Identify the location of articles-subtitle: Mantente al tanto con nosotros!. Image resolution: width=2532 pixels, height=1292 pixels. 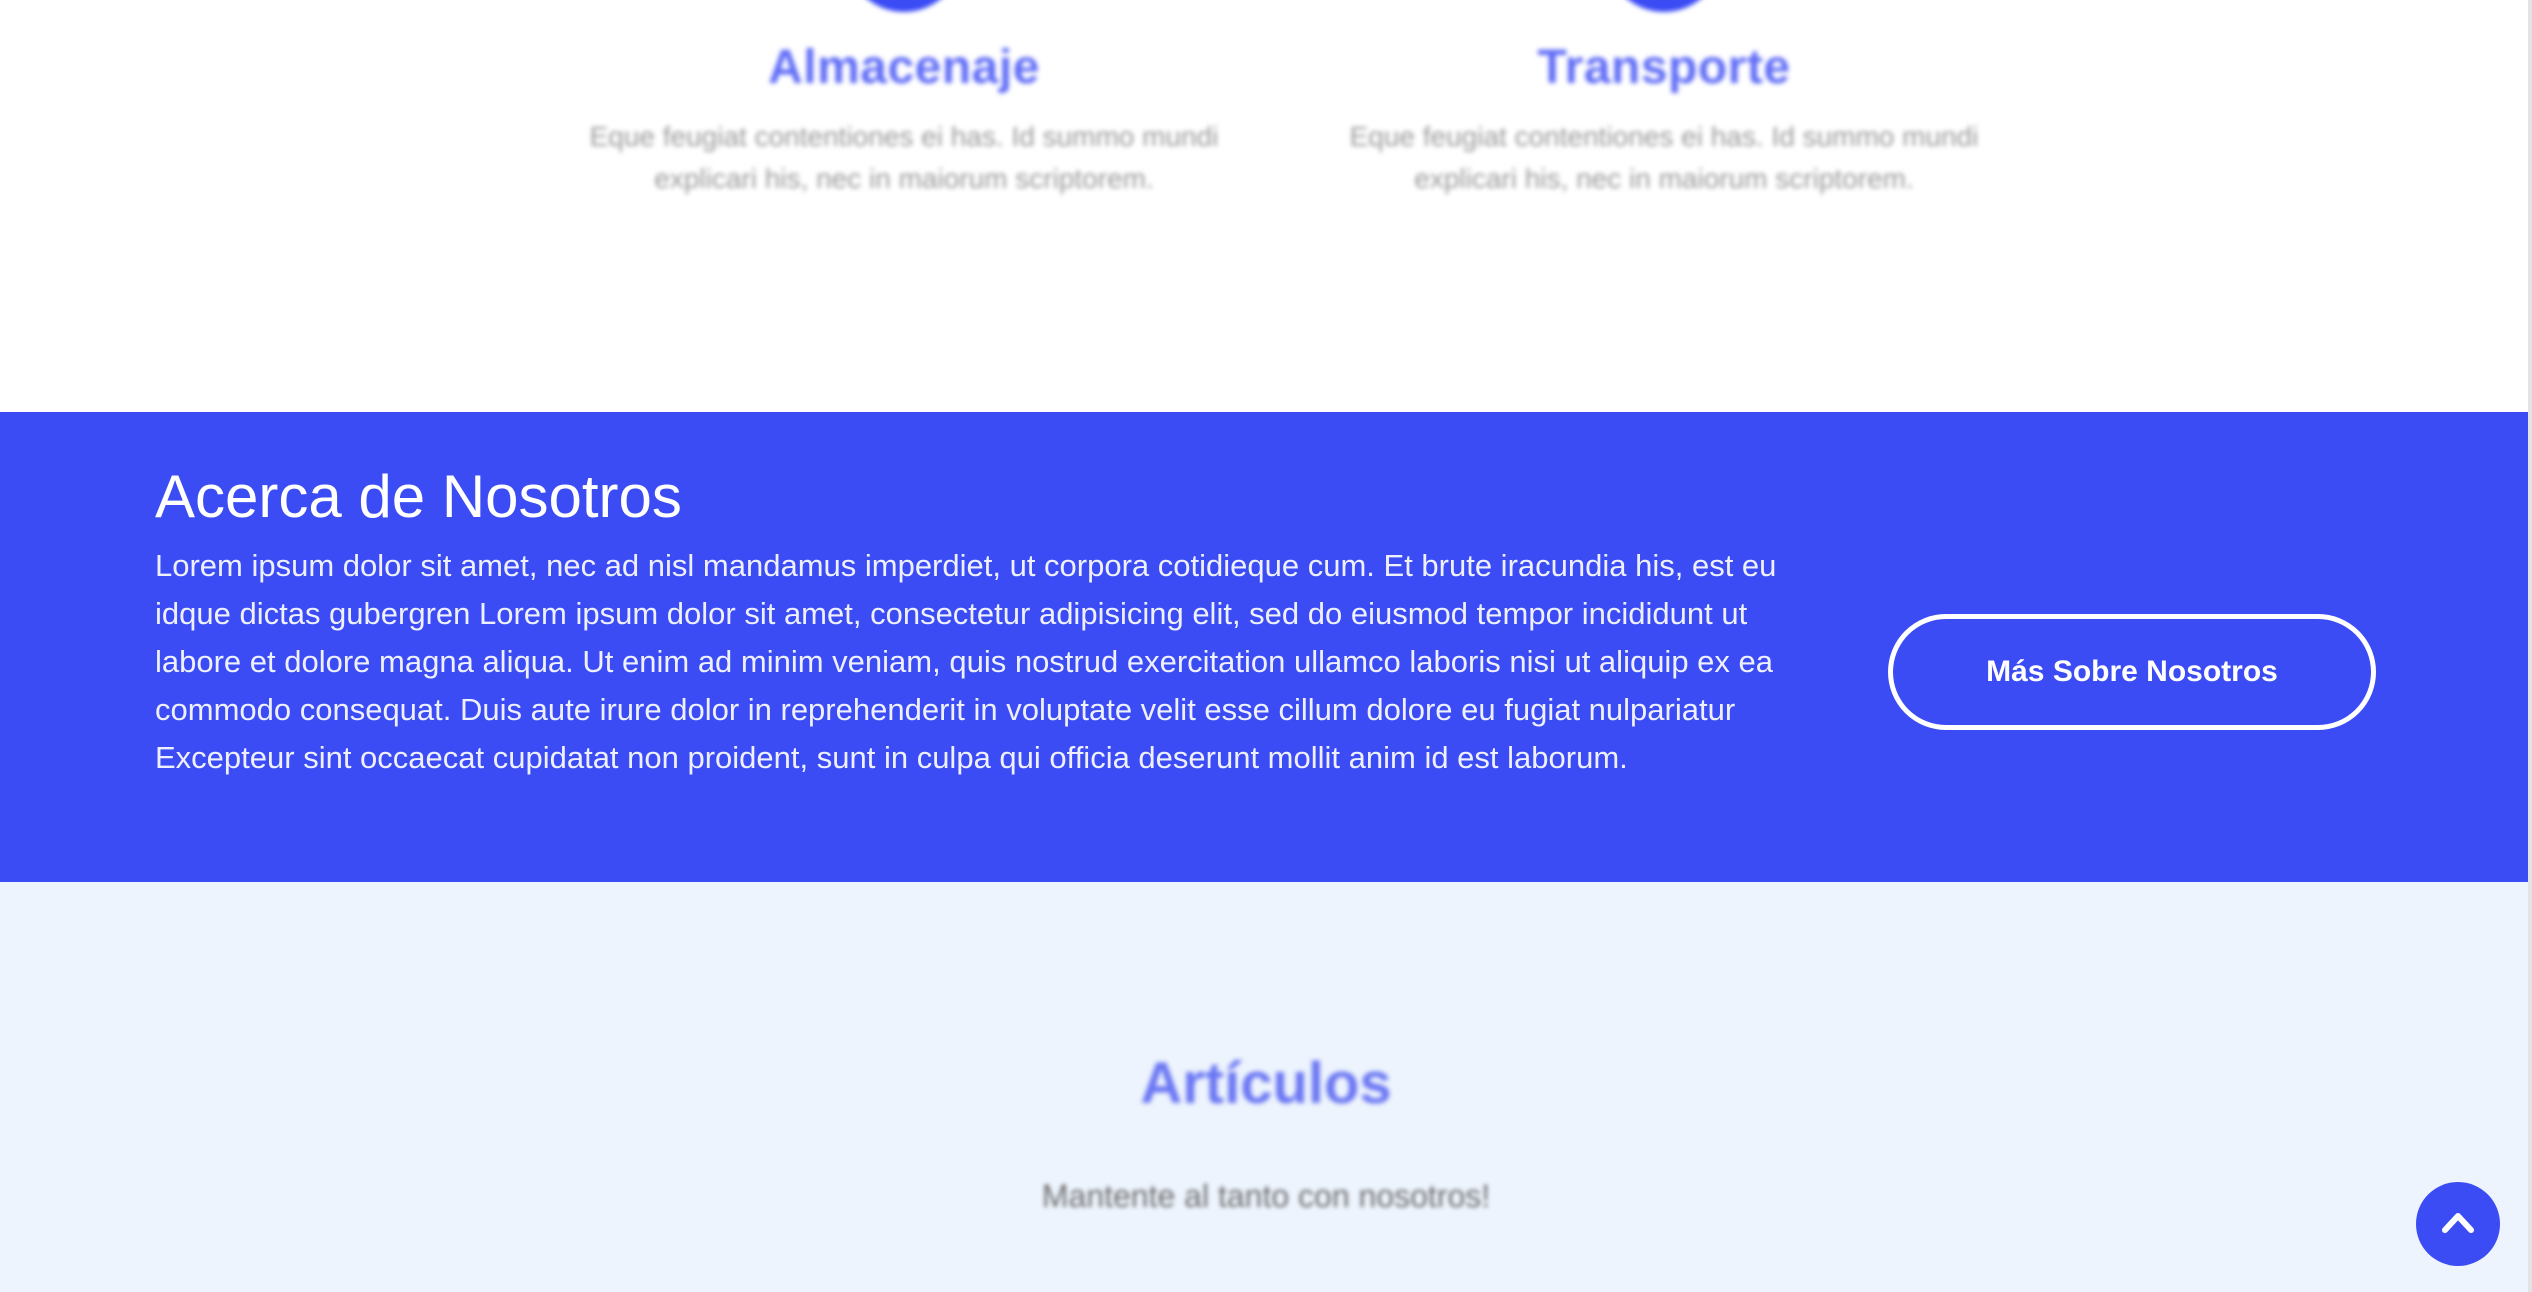
(1266, 1196).